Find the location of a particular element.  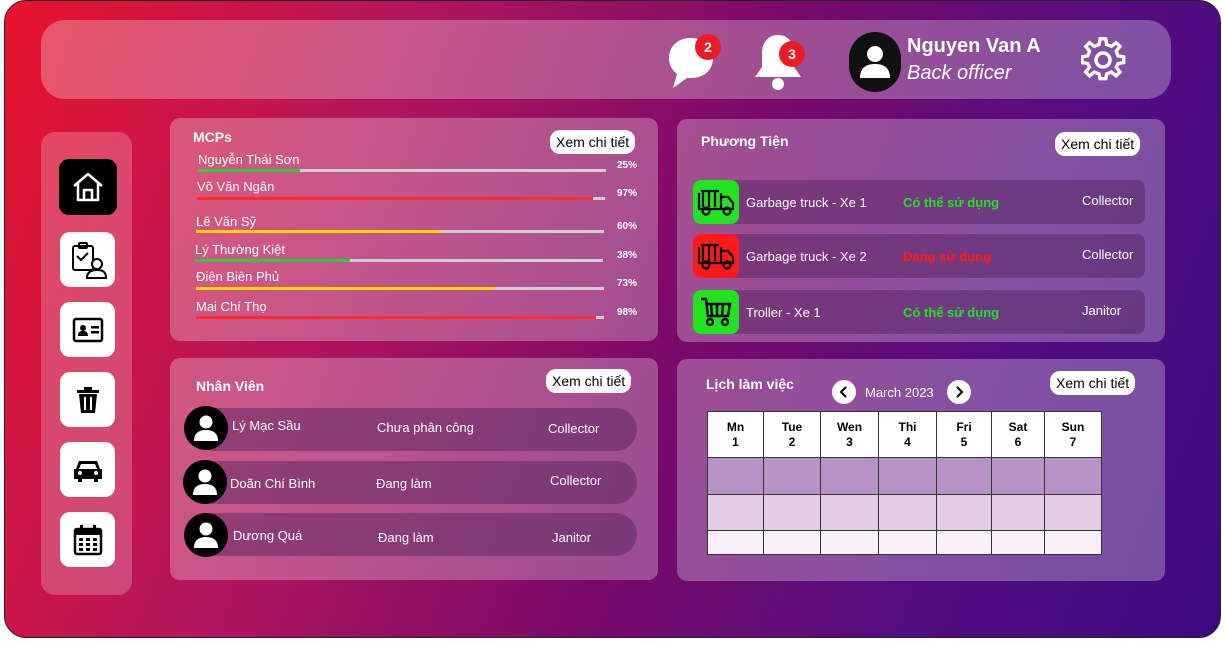

calendar-month: March 2023 is located at coordinates (899, 392).